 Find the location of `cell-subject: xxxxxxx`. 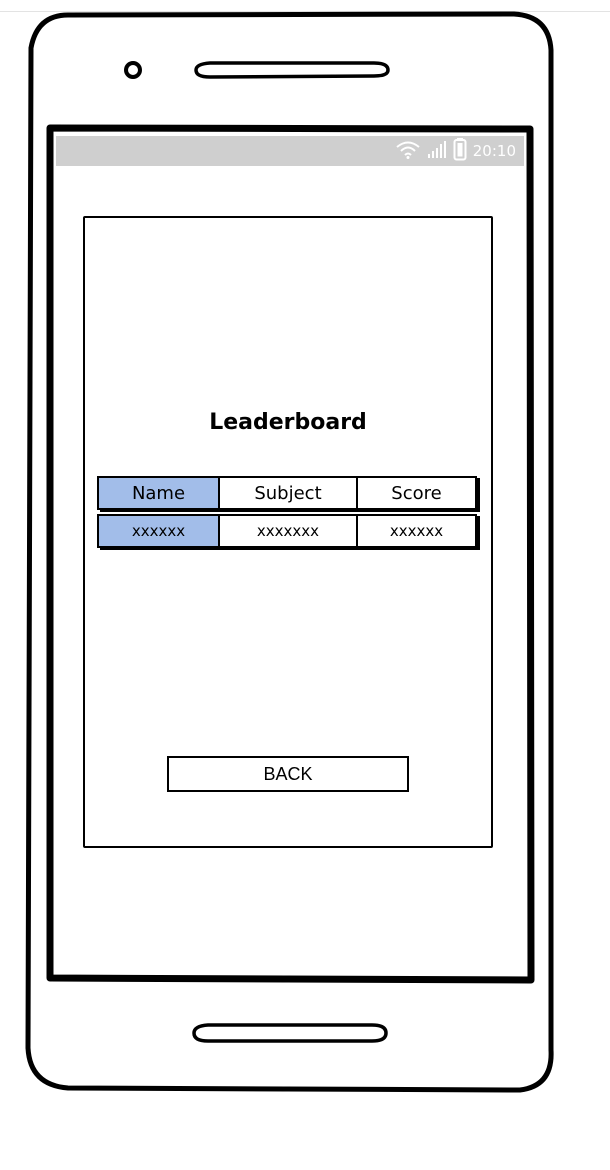

cell-subject: xxxxxxx is located at coordinates (289, 531).